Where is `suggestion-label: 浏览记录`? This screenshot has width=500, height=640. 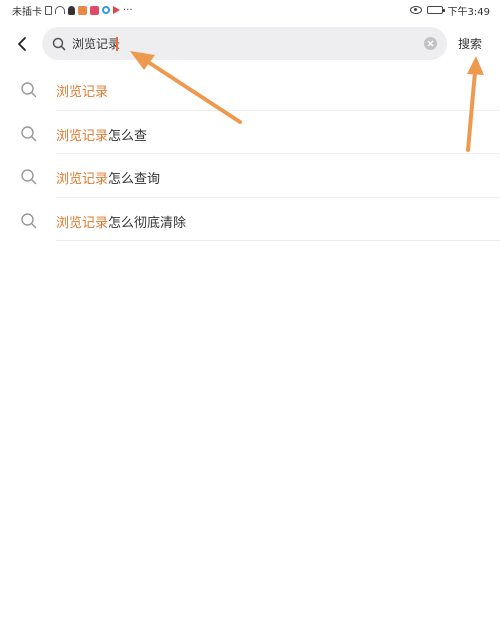 suggestion-label: 浏览记录 is located at coordinates (82, 90).